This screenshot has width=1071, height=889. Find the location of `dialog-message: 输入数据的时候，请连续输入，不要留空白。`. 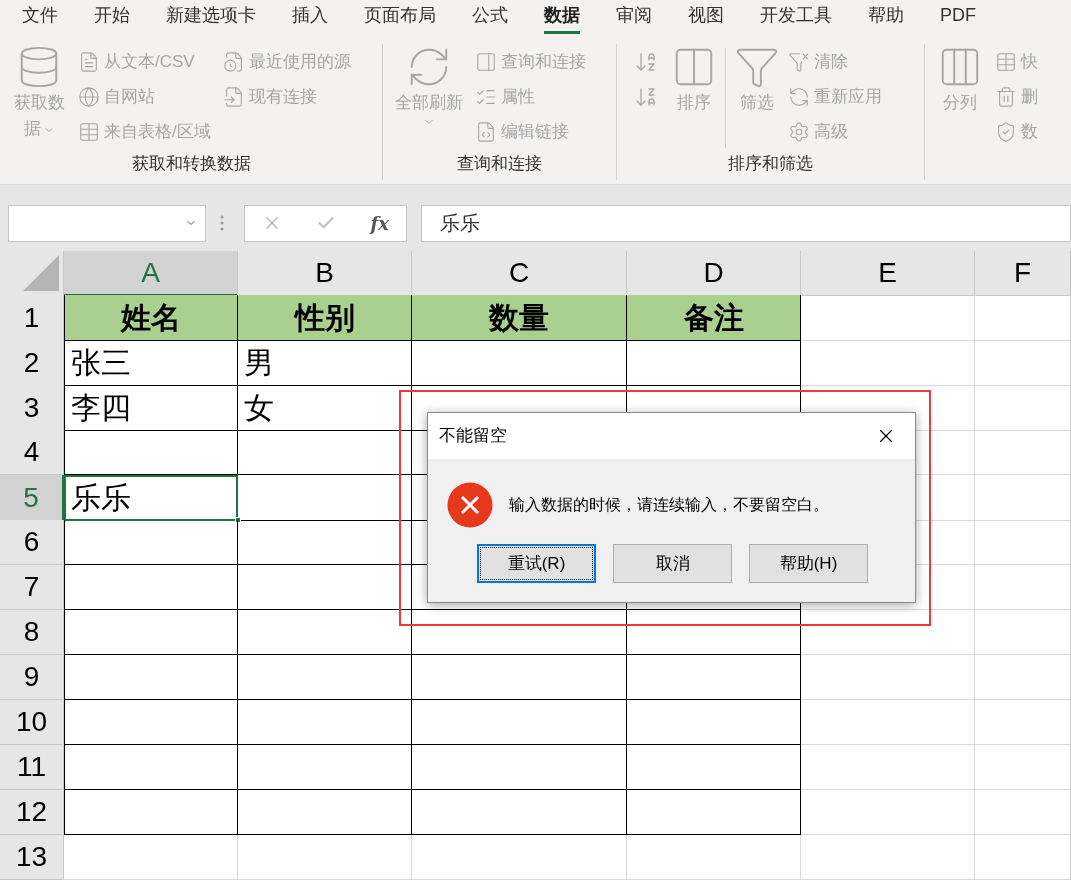

dialog-message: 输入数据的时候，请连续输入，不要留空白。 is located at coordinates (669, 505).